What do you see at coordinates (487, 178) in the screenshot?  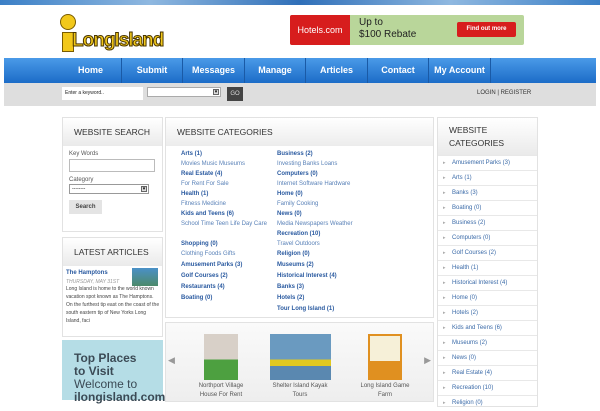 I see `sidebar-category-link: Arts (1)` at bounding box center [487, 178].